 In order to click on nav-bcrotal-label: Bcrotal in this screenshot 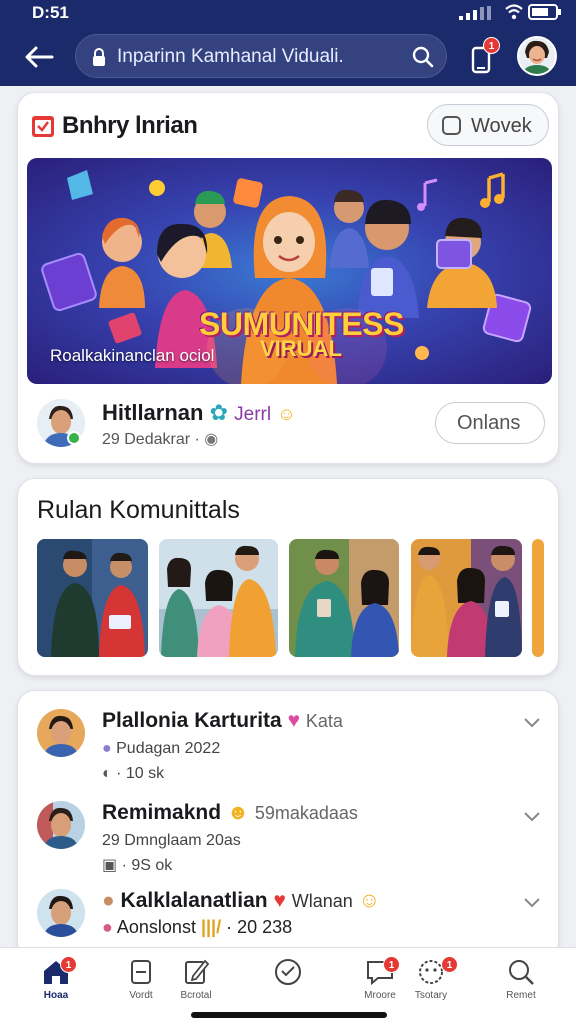, I will do `click(196, 995)`.